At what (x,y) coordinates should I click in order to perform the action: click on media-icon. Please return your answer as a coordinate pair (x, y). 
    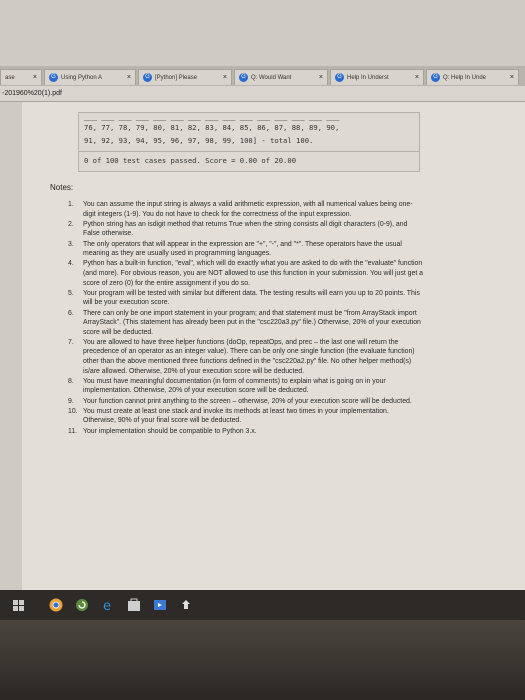
    Looking at the image, I should click on (160, 605).